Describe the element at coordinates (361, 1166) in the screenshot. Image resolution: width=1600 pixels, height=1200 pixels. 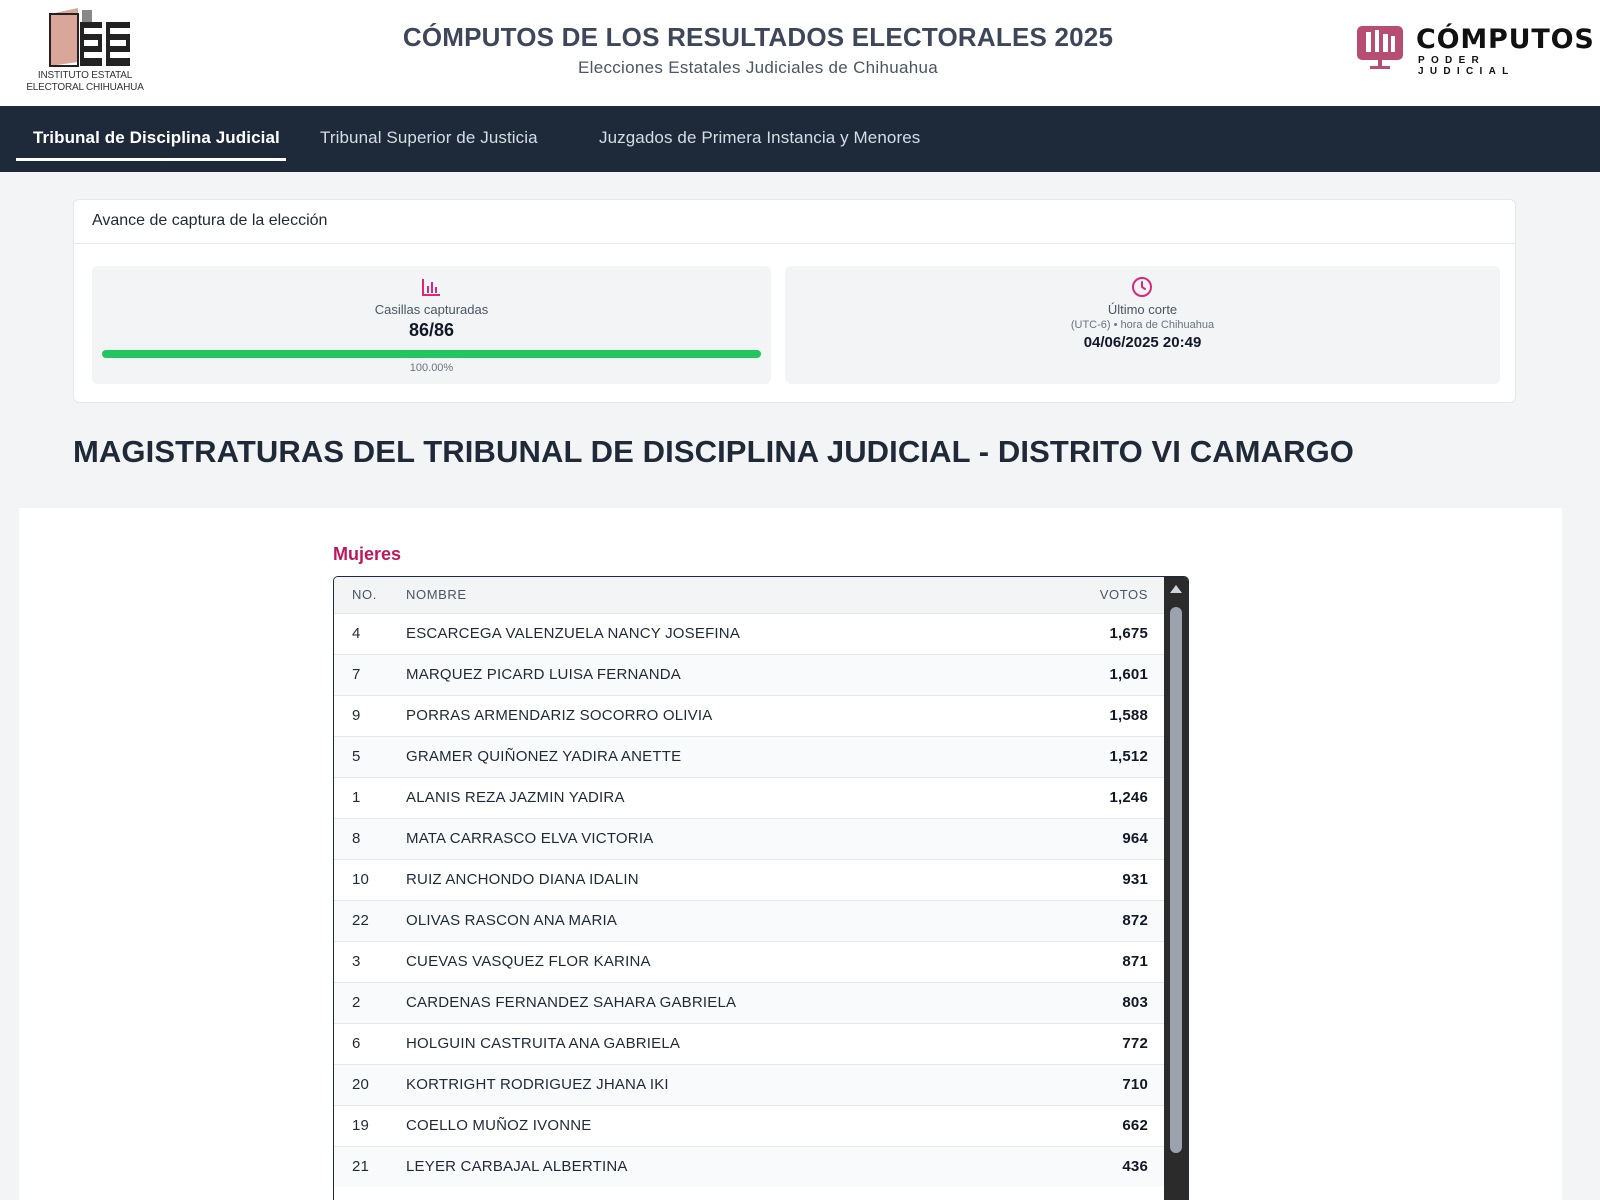
I see `row-no: 21` at that location.